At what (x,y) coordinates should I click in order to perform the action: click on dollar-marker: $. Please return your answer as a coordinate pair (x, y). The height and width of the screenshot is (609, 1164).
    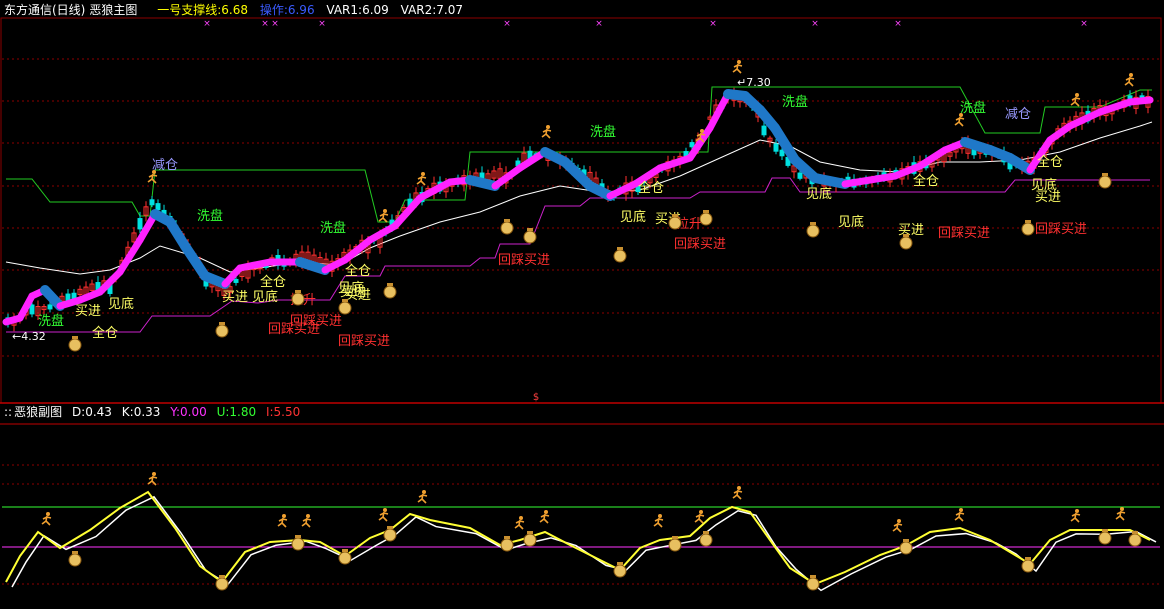
    Looking at the image, I should click on (536, 397).